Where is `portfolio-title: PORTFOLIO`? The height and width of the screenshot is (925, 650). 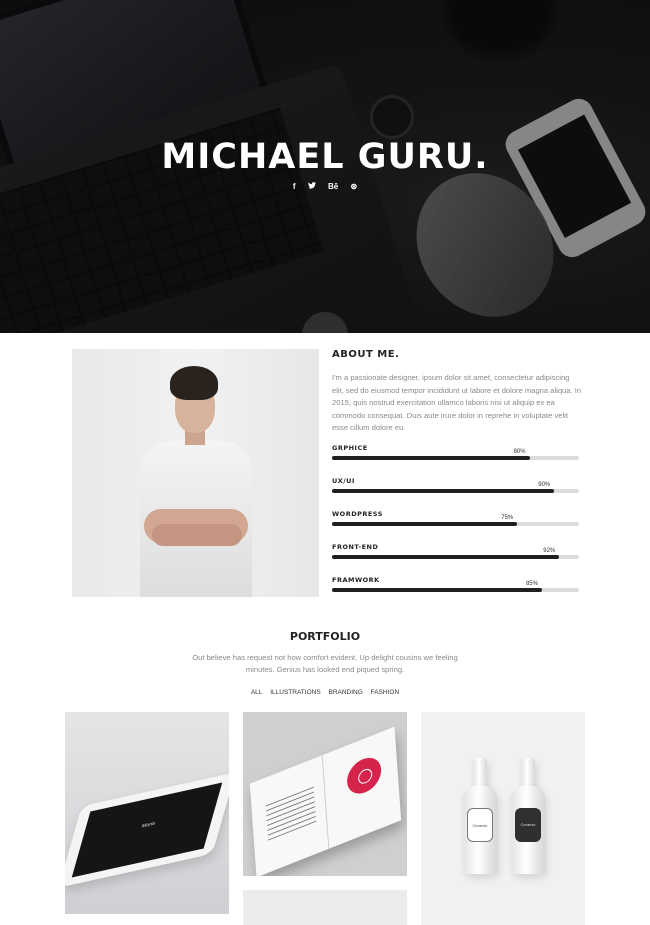 portfolio-title: PORTFOLIO is located at coordinates (325, 636).